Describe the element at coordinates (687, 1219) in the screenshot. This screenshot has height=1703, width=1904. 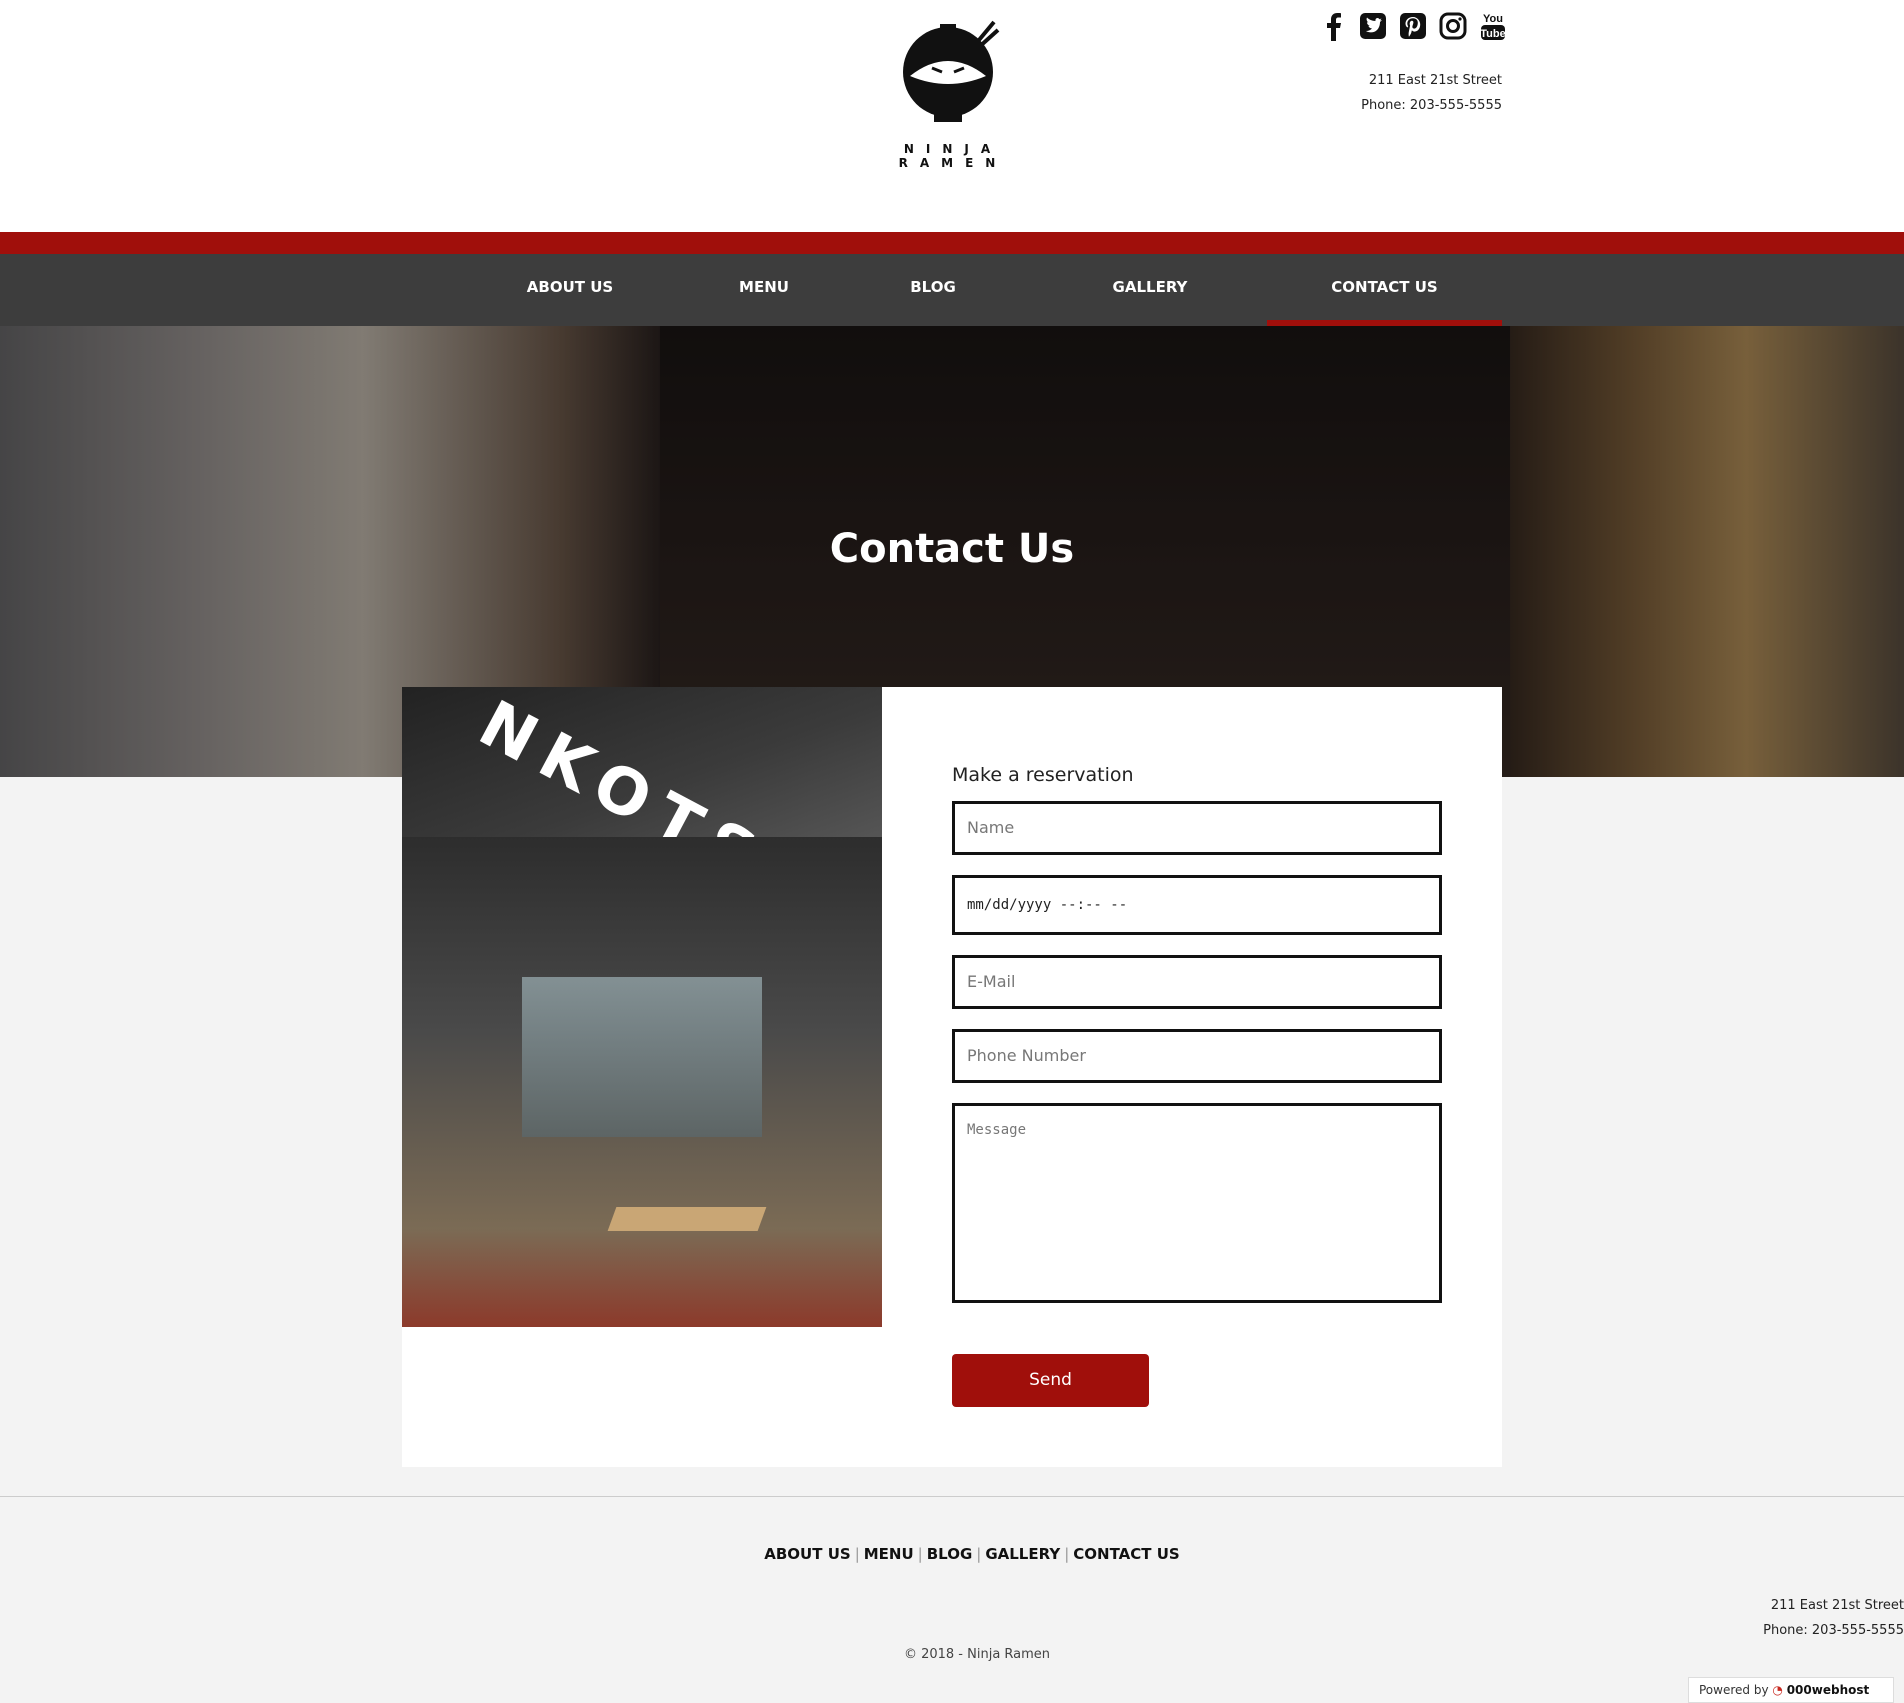
I see `photo-table` at that location.